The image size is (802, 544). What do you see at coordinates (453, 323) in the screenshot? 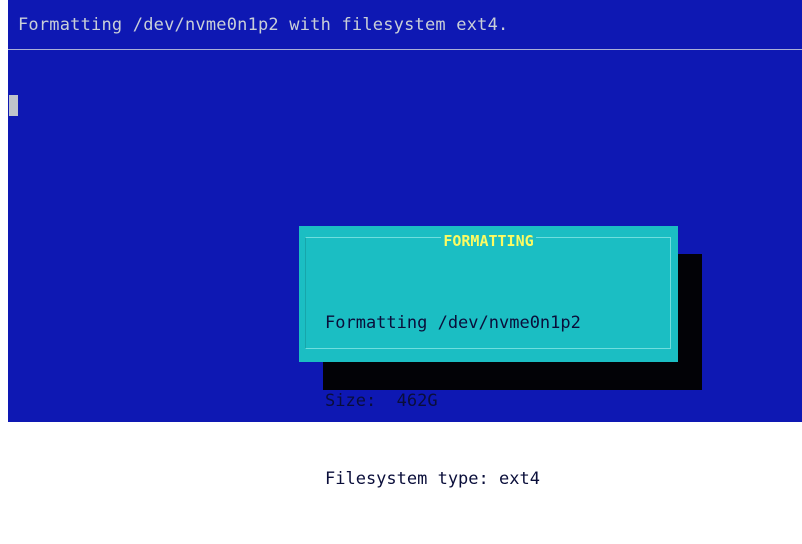
I see `dialog-line-device: Formatting /dev/nvme0n1p2` at bounding box center [453, 323].